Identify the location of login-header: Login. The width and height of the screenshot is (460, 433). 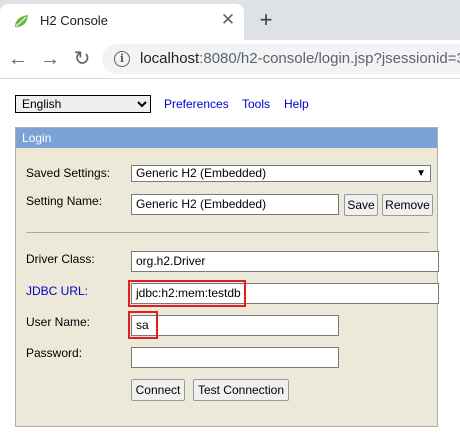
(226, 138).